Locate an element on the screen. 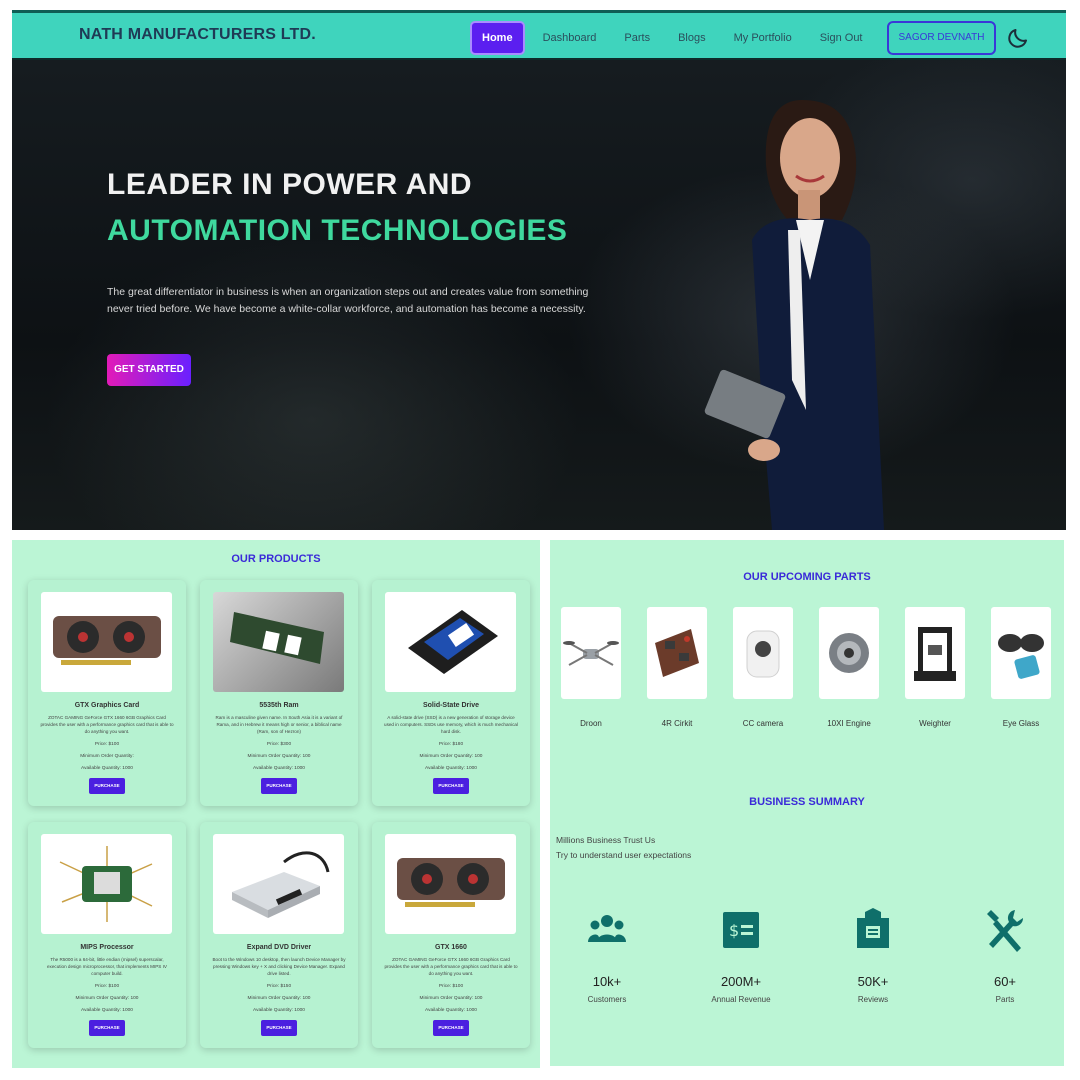 This screenshot has height=1080, width=1080. ram-image is located at coordinates (278, 642).